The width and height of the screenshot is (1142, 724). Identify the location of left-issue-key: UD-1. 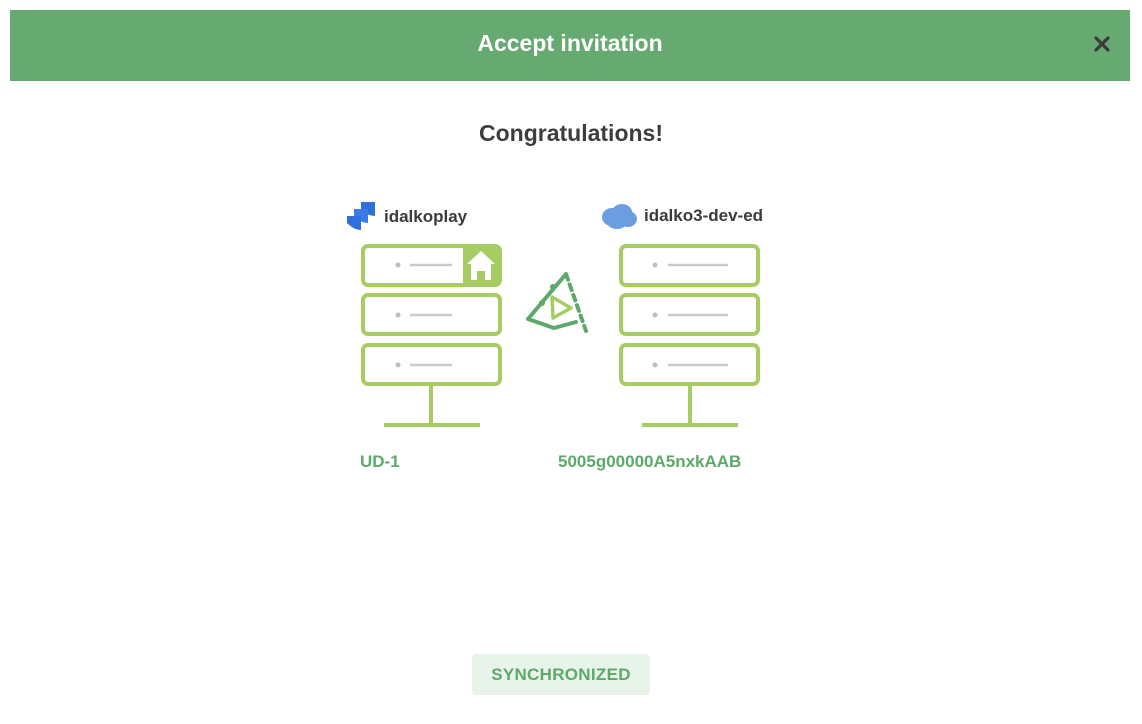
(380, 462).